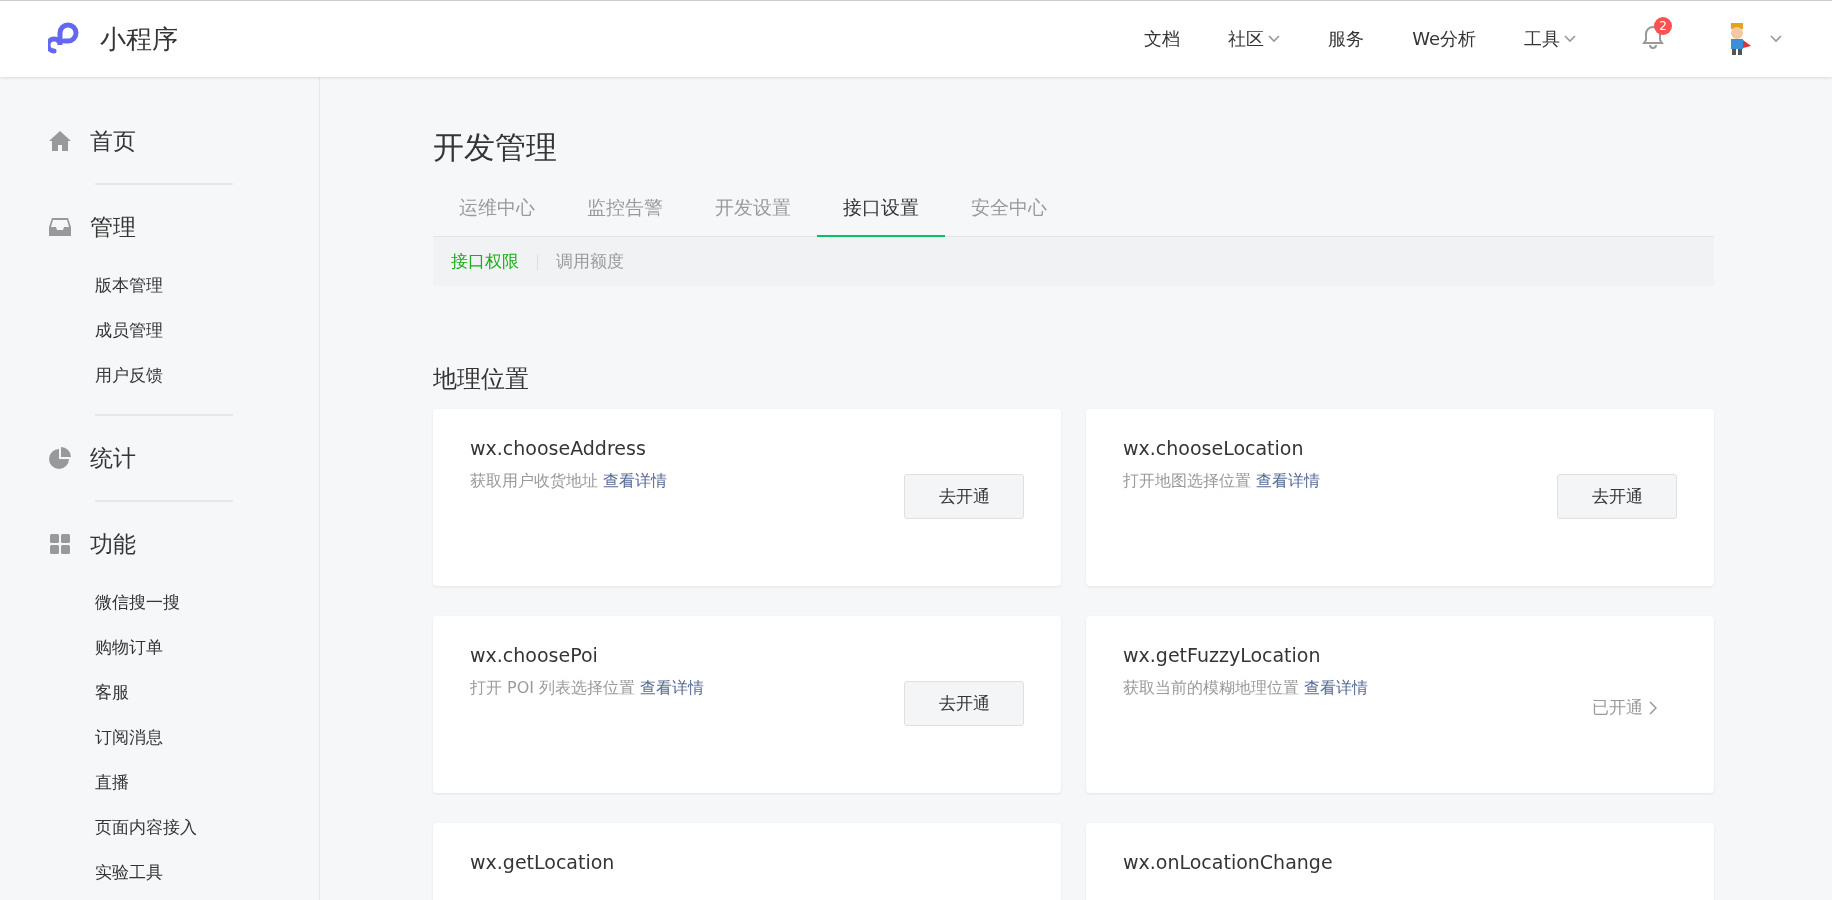  Describe the element at coordinates (1246, 688) in the screenshot. I see `api-description: 获取当前的模糊地理位置 查看详情` at that location.